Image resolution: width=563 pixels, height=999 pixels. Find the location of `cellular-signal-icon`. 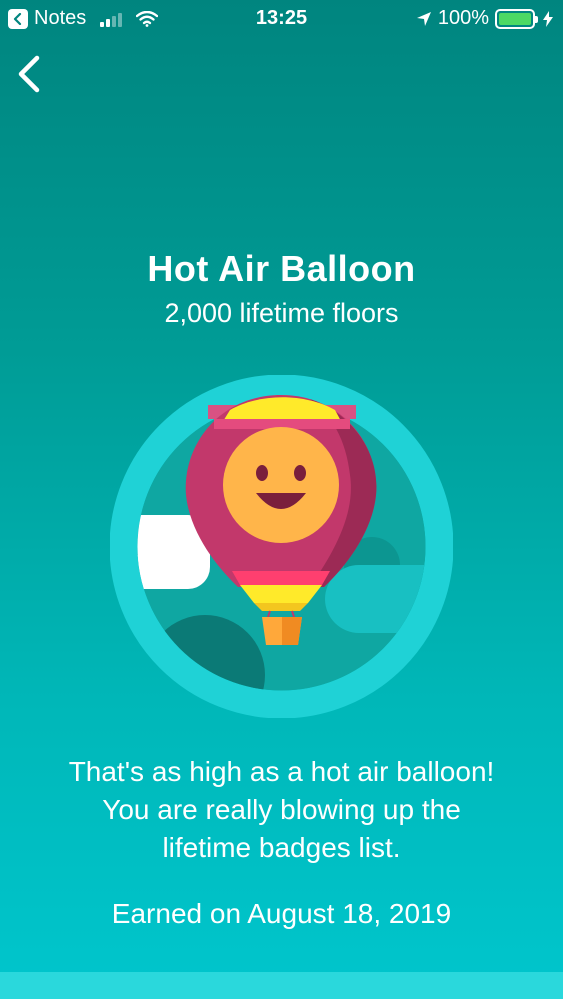

cellular-signal-icon is located at coordinates (111, 19).